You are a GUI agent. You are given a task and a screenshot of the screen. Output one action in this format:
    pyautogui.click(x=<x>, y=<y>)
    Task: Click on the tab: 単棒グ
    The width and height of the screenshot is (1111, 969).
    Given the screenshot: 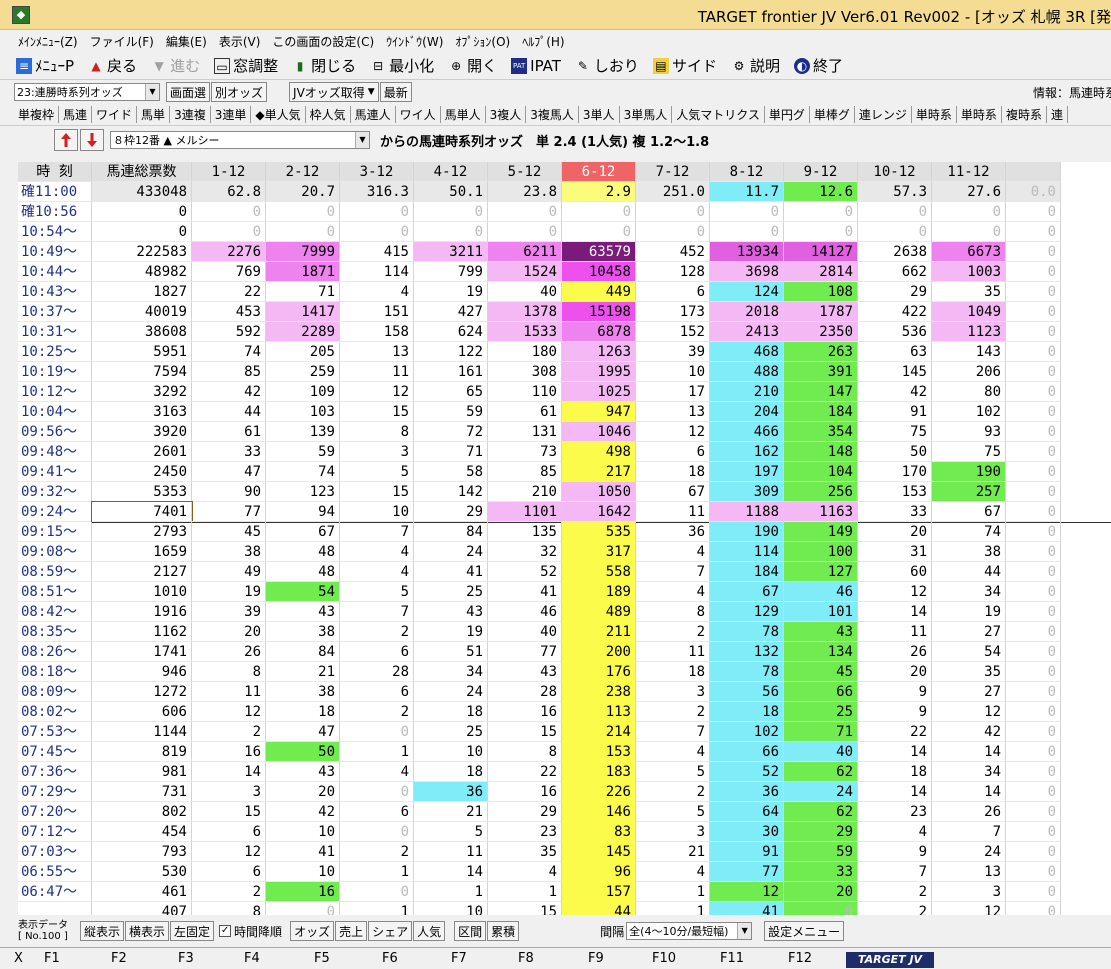 What is the action you would take?
    pyautogui.click(x=832, y=114)
    